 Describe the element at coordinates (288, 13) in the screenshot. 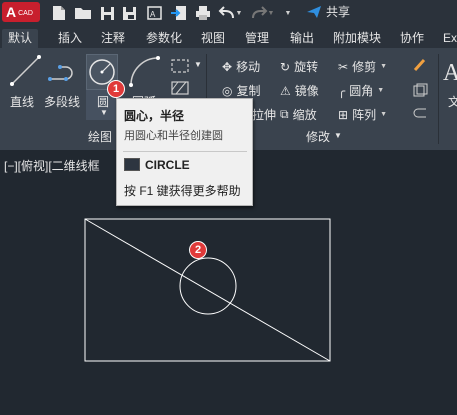

I see `customize-toolbar-icon: ▼` at that location.